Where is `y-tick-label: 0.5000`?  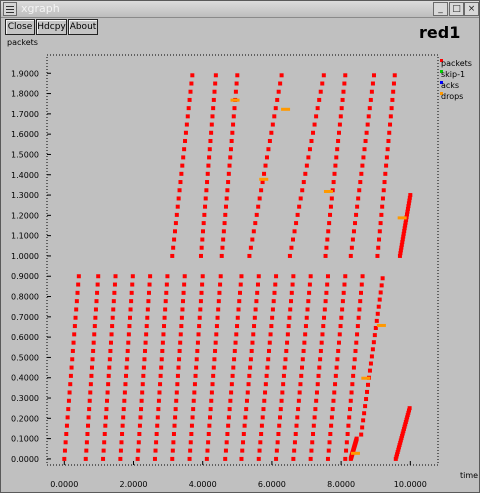
y-tick-label: 0.5000 is located at coordinates (25, 357).